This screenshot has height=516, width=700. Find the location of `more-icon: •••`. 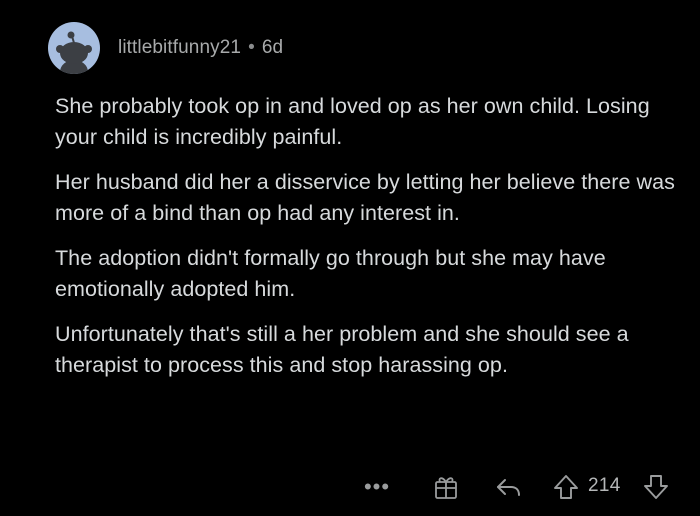

more-icon: ••• is located at coordinates (377, 486).